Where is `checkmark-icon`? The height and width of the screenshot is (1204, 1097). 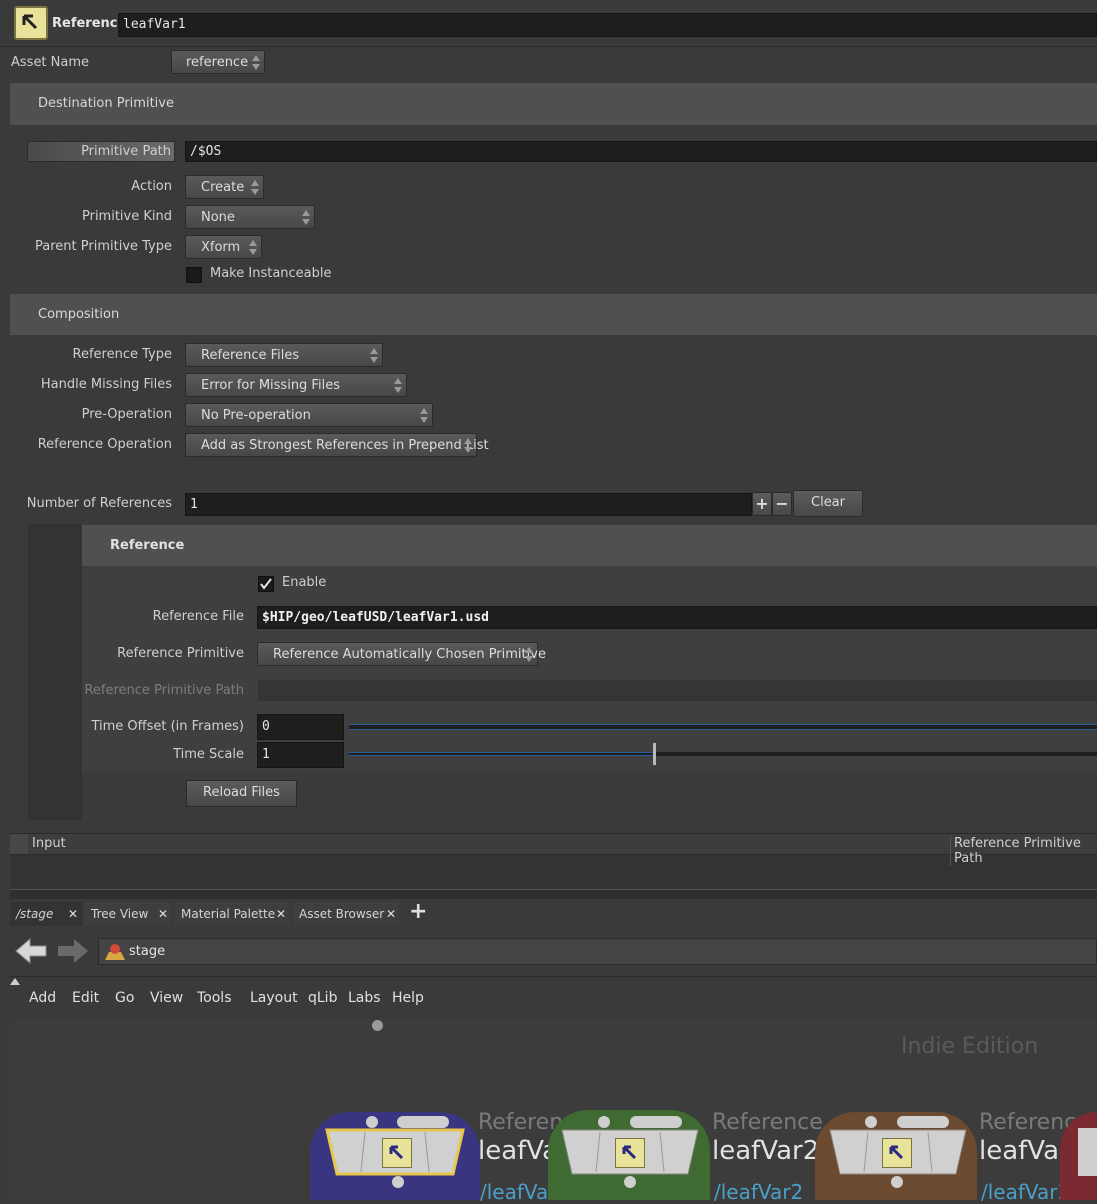
checkmark-icon is located at coordinates (266, 584).